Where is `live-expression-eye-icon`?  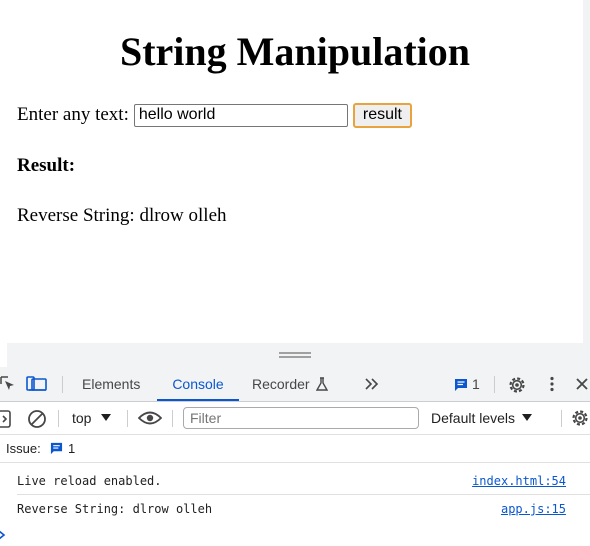 live-expression-eye-icon is located at coordinates (150, 419).